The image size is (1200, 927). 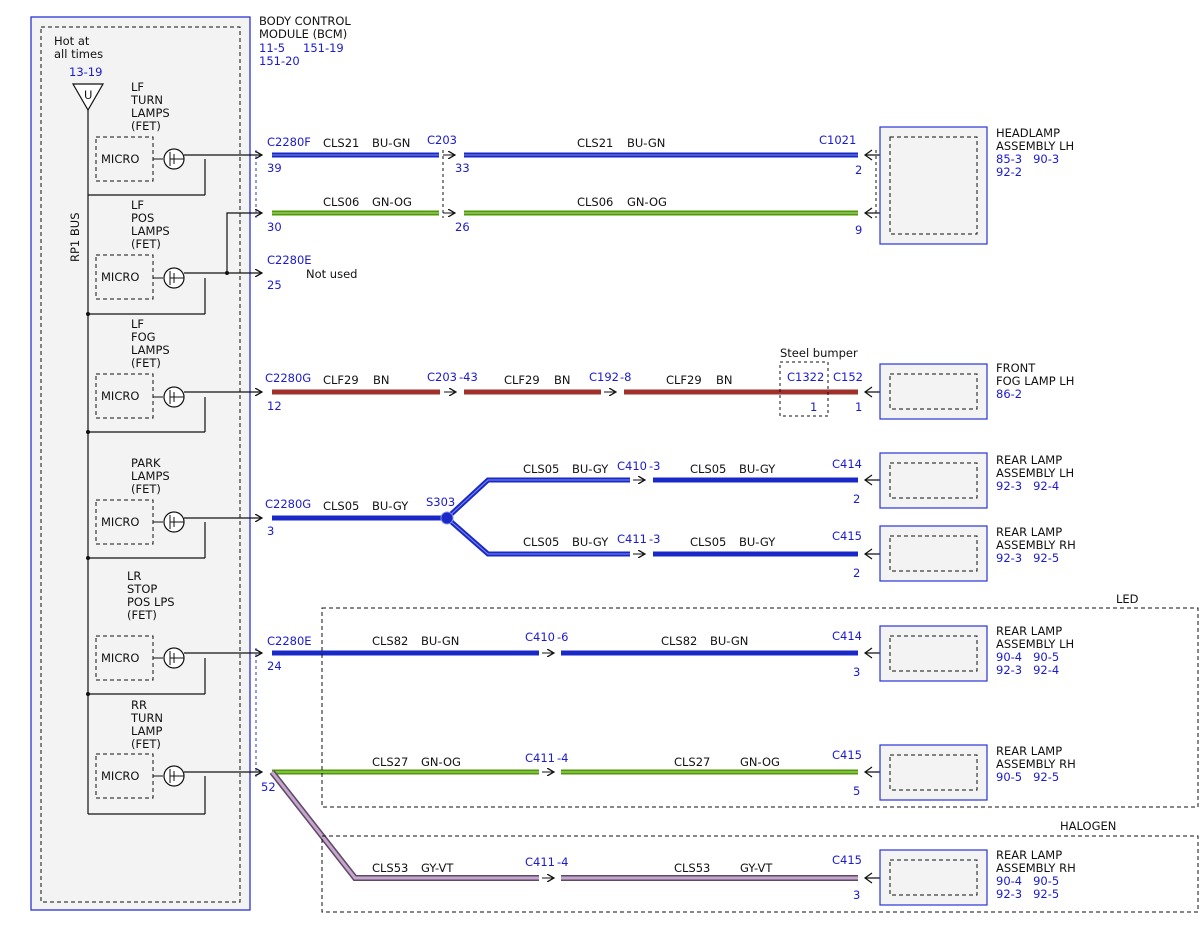 I want to click on conn-c410-a: C410, so click(x=632, y=466).